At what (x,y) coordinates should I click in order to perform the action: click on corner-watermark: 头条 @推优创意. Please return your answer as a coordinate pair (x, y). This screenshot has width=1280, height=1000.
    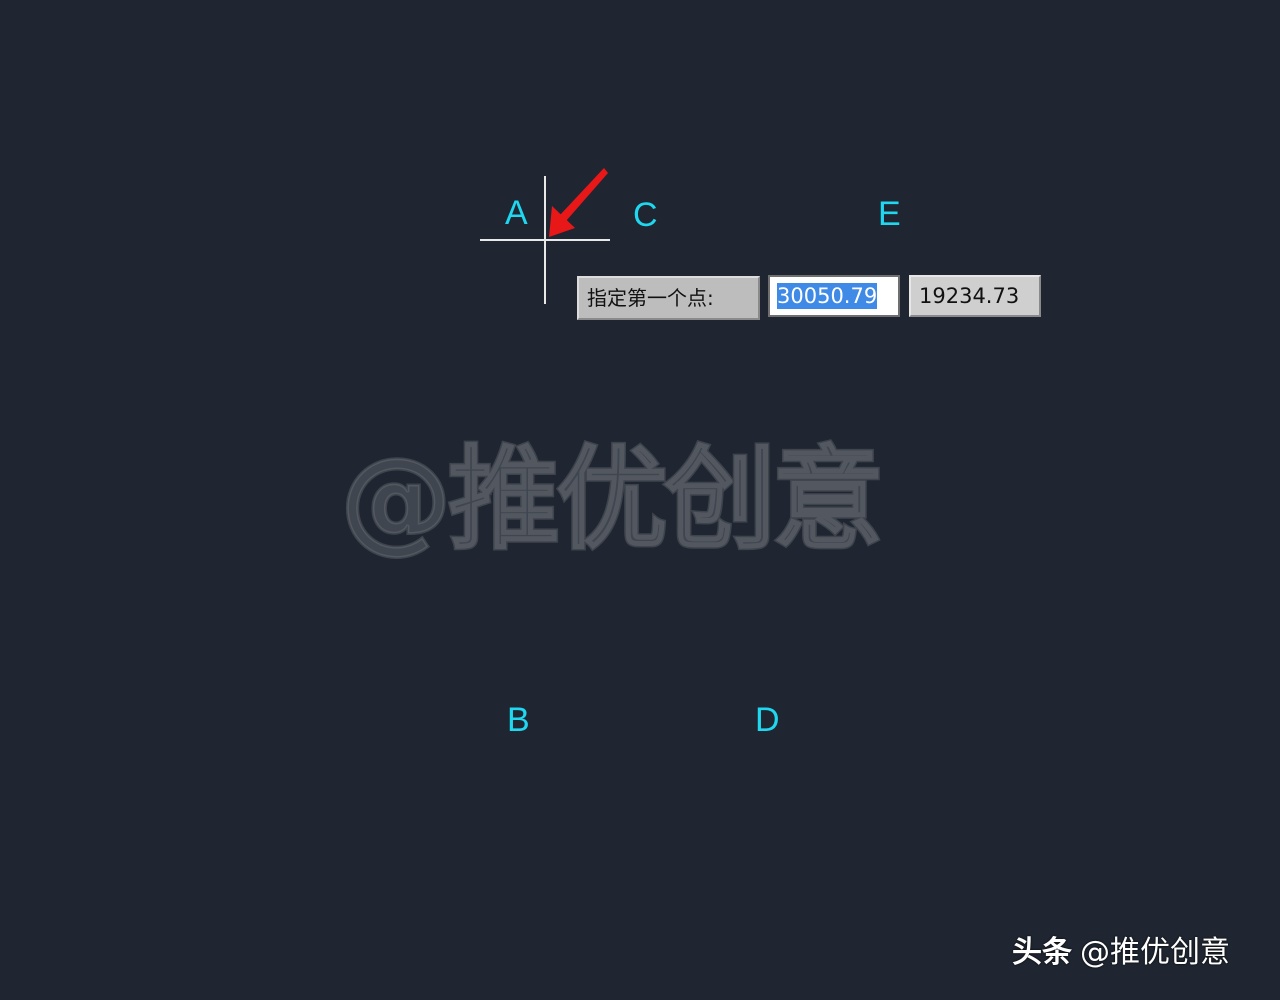
    Looking at the image, I should click on (1137, 953).